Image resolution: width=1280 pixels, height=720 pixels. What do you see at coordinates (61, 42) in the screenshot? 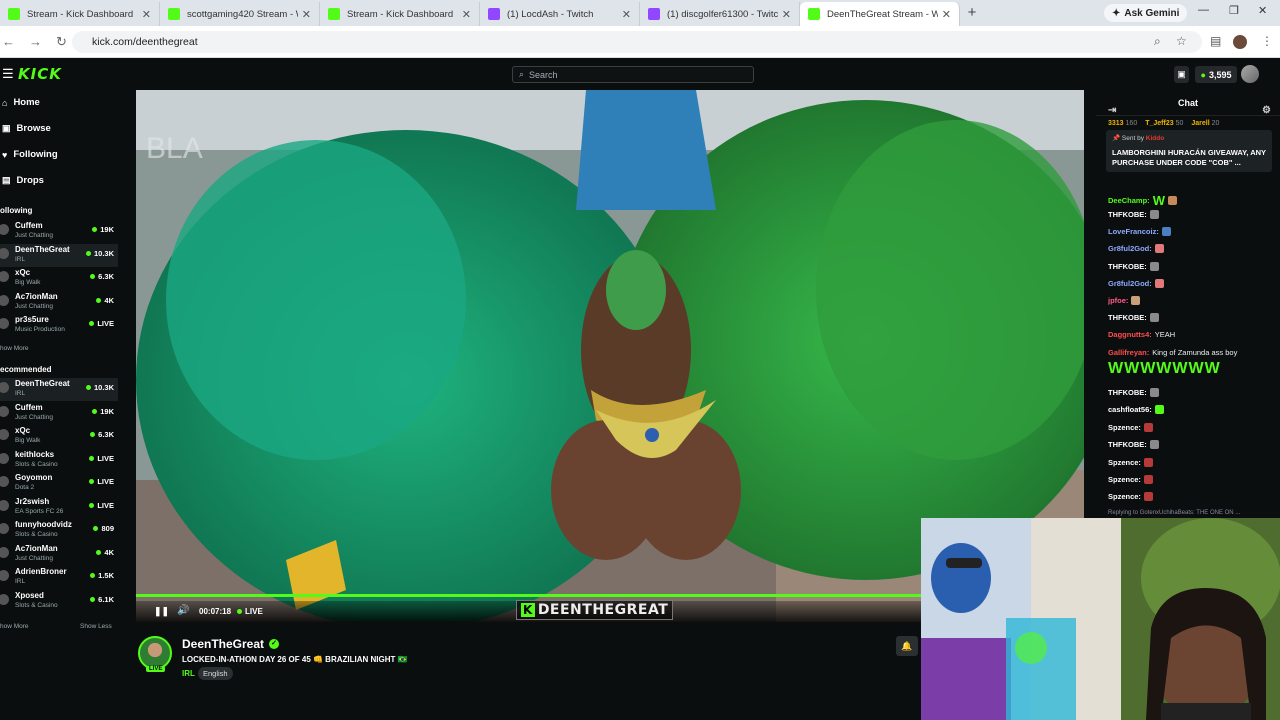
I see `reload-icon: ↻` at bounding box center [61, 42].